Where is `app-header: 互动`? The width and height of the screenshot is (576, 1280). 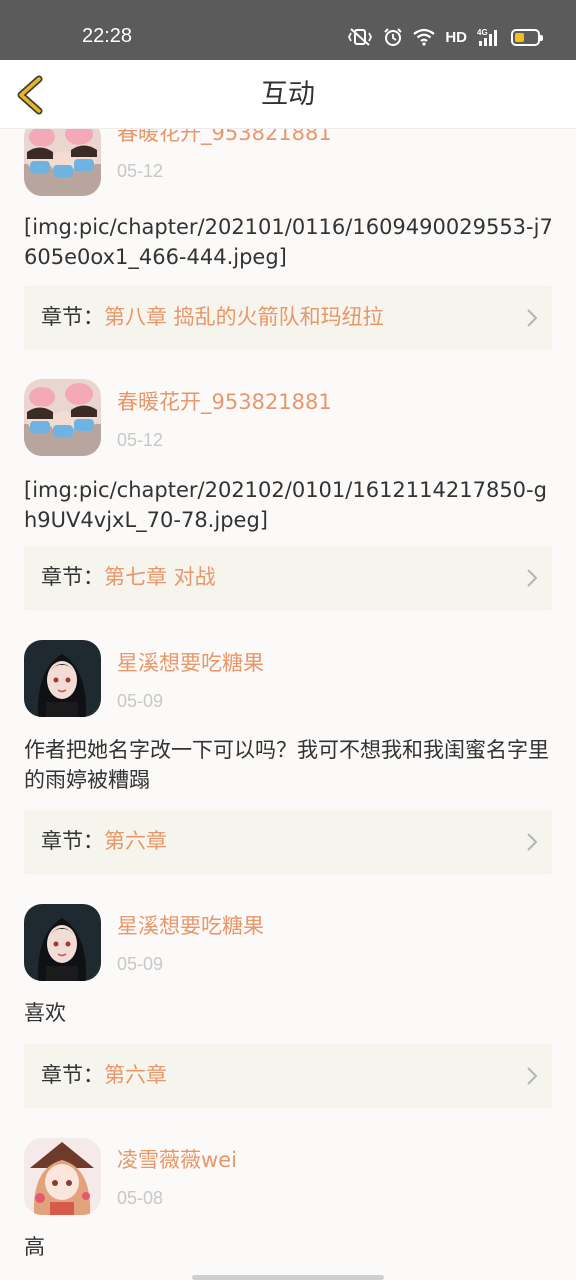
app-header: 互动 is located at coordinates (288, 94).